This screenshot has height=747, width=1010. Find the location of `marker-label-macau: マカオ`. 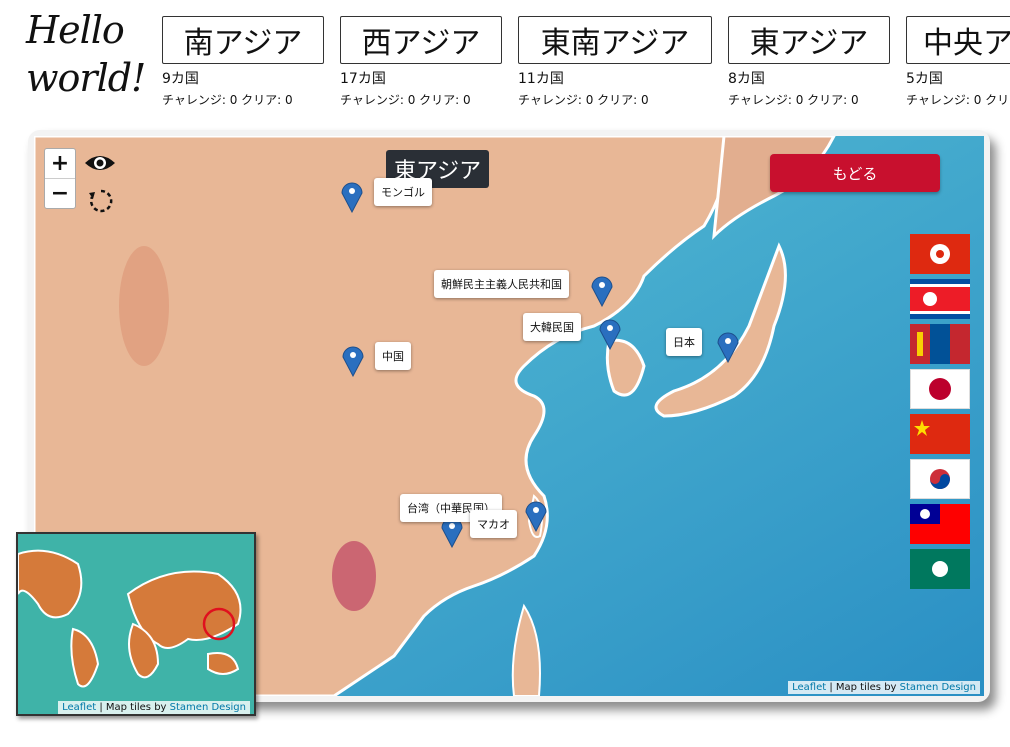

marker-label-macau: マカオ is located at coordinates (493, 524).